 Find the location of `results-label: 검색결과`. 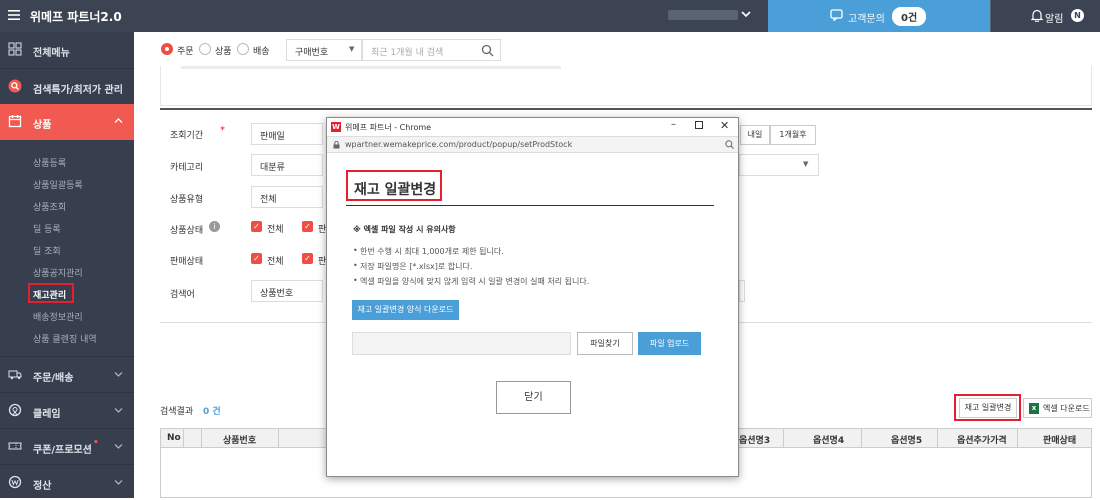

results-label: 검색결과 is located at coordinates (177, 412).